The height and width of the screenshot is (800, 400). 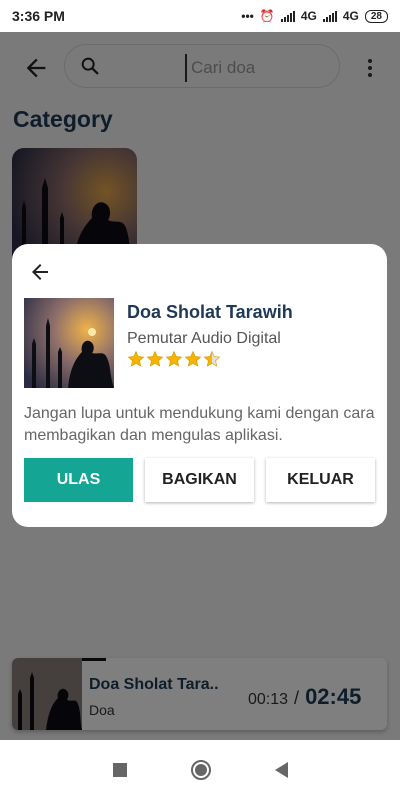 I want to click on home-icon, so click(x=200, y=770).